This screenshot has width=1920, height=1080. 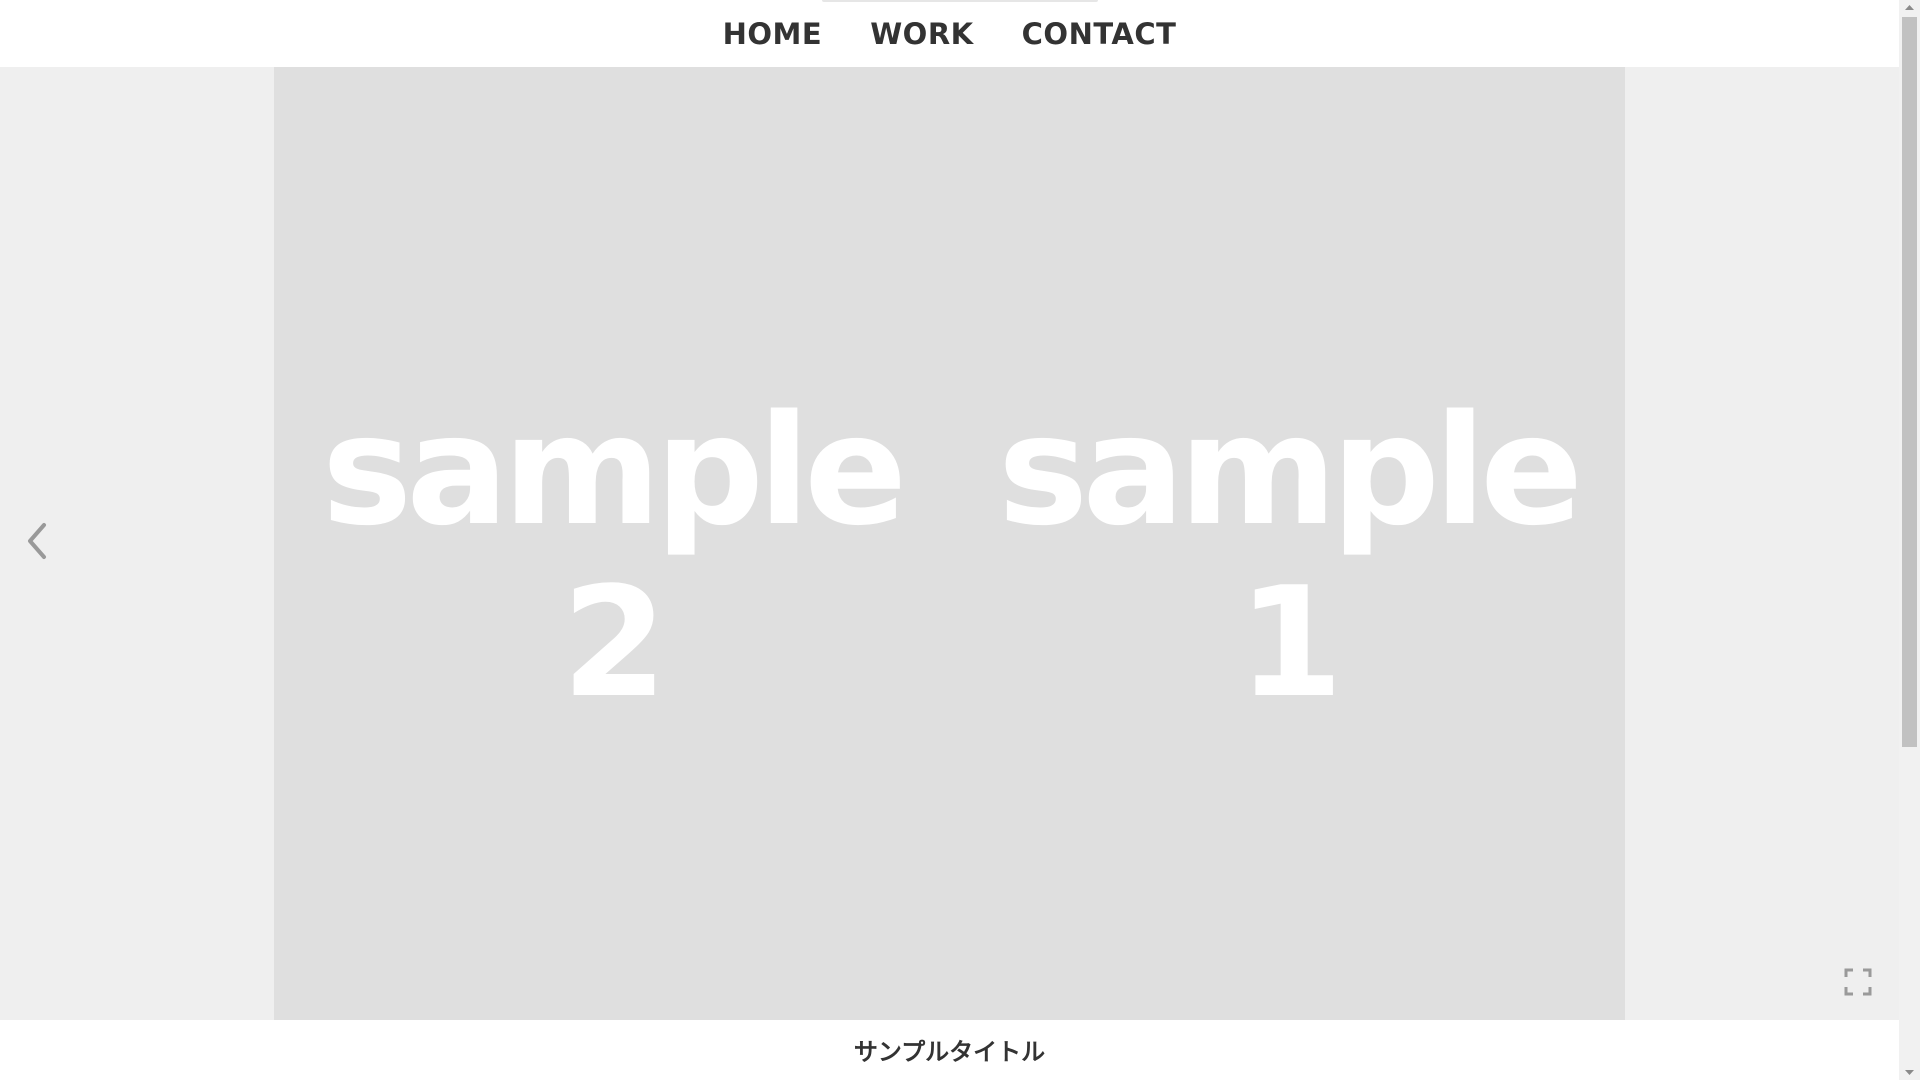 I want to click on fullscreen-button, so click(x=1858, y=982).